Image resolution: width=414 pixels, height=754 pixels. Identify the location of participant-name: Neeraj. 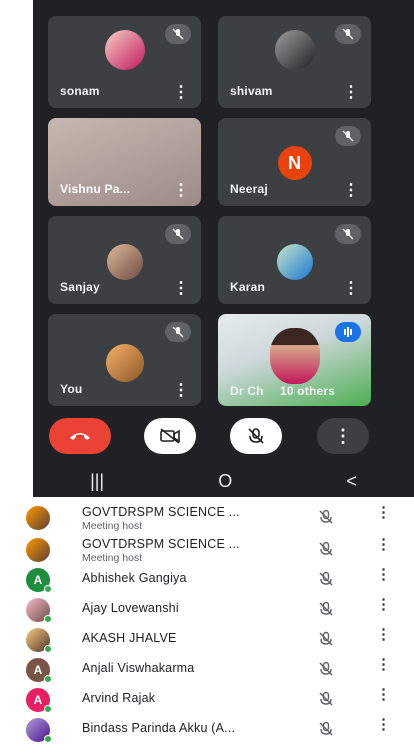
(249, 189).